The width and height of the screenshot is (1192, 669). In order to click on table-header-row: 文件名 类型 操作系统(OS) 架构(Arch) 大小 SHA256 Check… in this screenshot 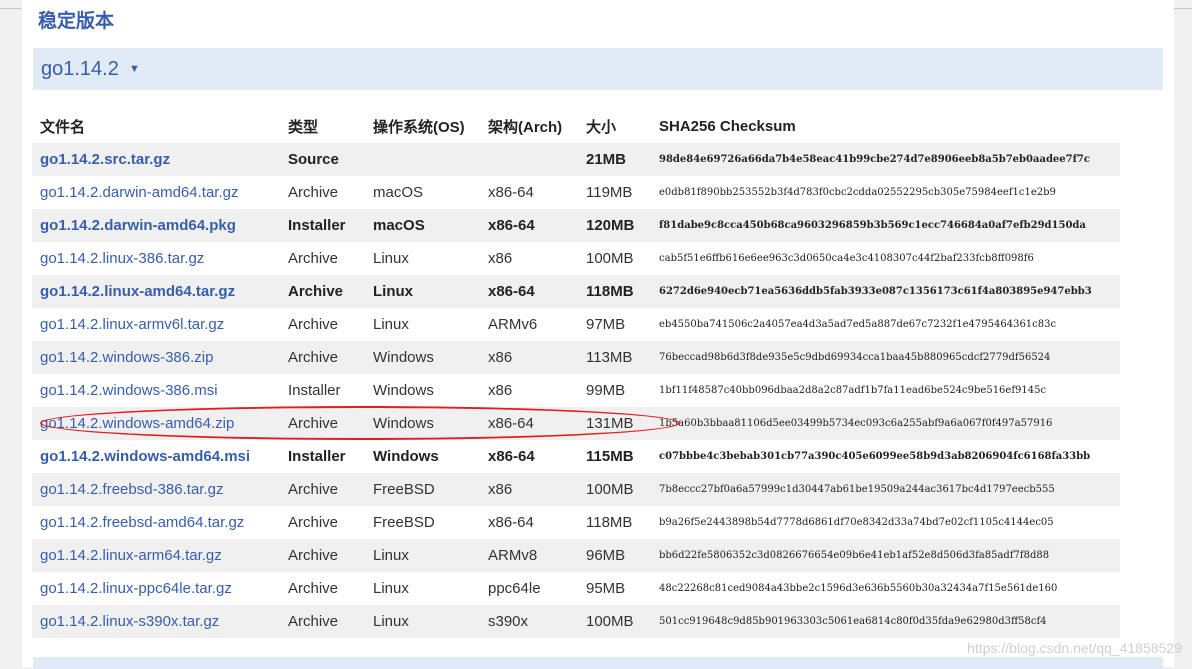, I will do `click(576, 126)`.